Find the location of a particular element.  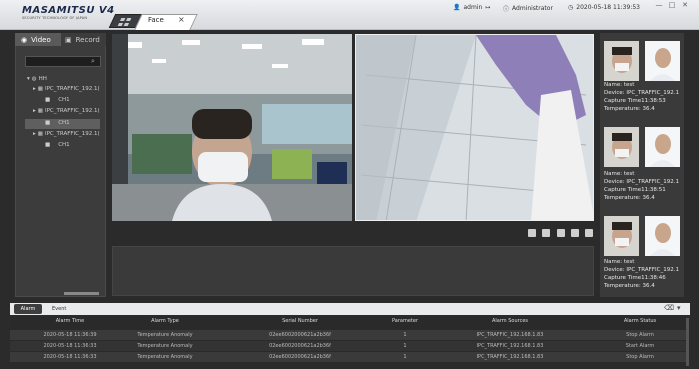

column-header: Alarm Sources is located at coordinates (510, 321).